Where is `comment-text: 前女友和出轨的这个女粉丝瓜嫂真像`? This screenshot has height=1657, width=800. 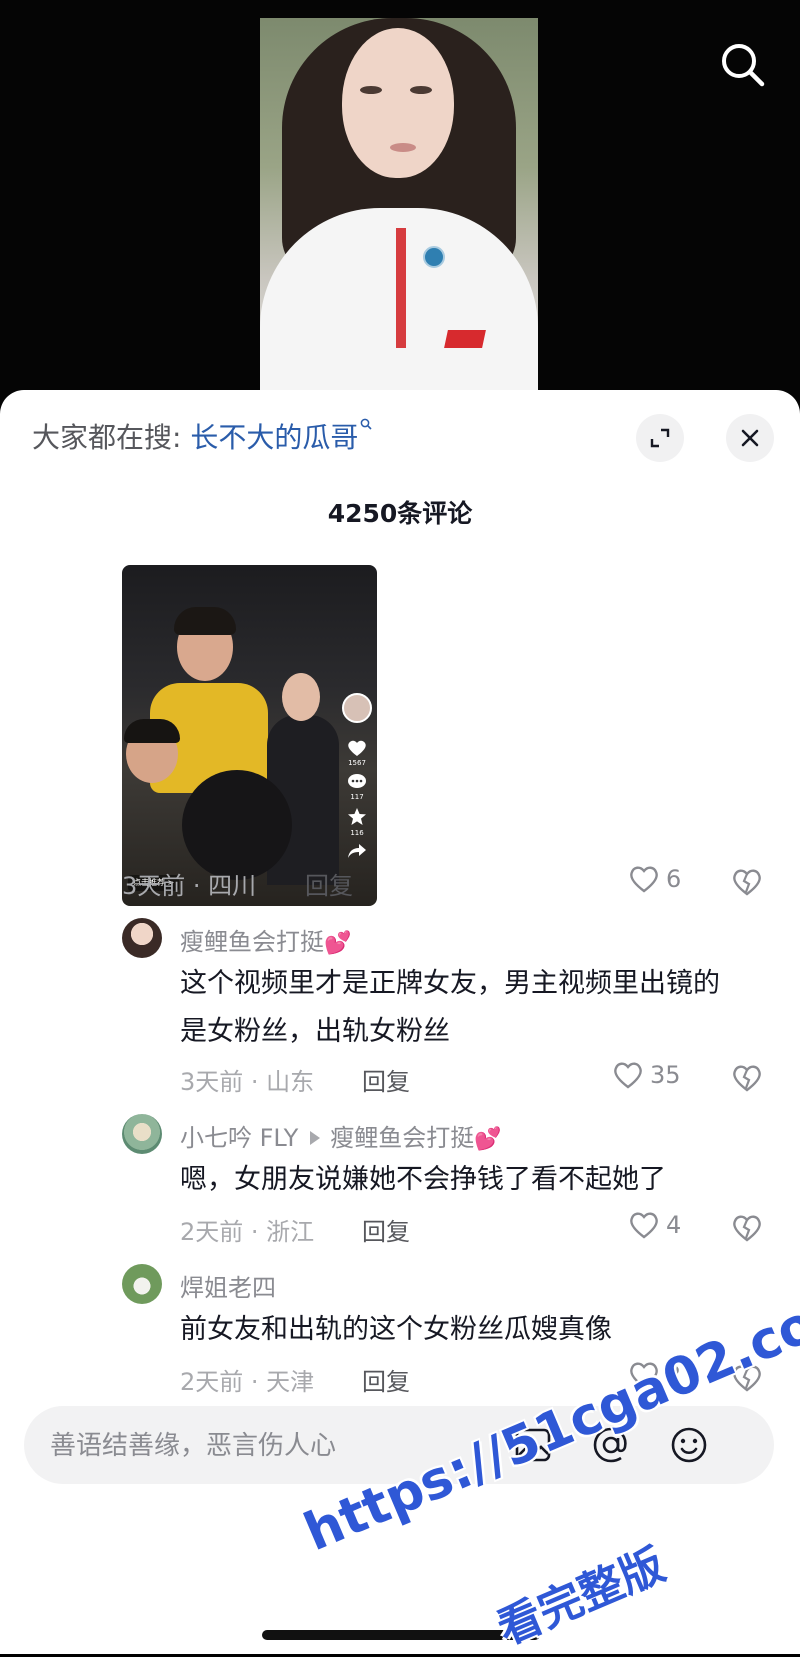 comment-text: 前女友和出轨的这个女粉丝瓜嫂真像 is located at coordinates (396, 1329).